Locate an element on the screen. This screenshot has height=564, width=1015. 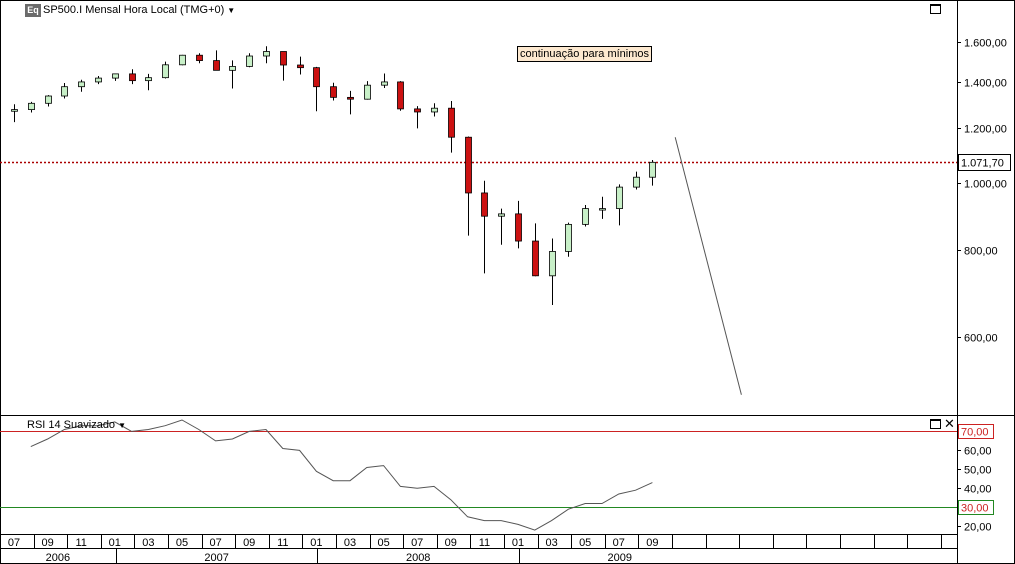
y-tick-label: 1.000,00 is located at coordinates (985, 185).